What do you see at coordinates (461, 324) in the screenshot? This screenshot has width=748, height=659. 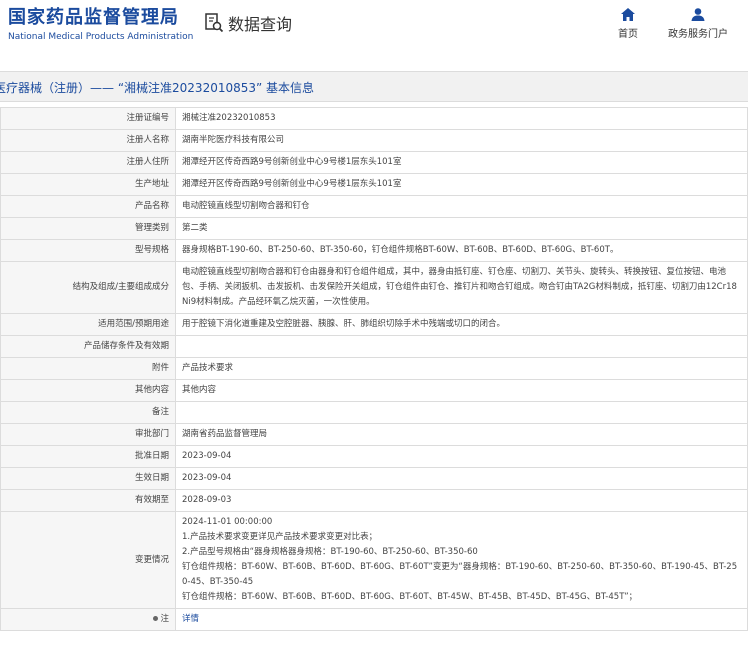 I see `row-value: 用于腔镜下消化道重建及空腔脏器、胰腺、肝、肺组织切除手术中残端或切口的闭合。` at bounding box center [461, 324].